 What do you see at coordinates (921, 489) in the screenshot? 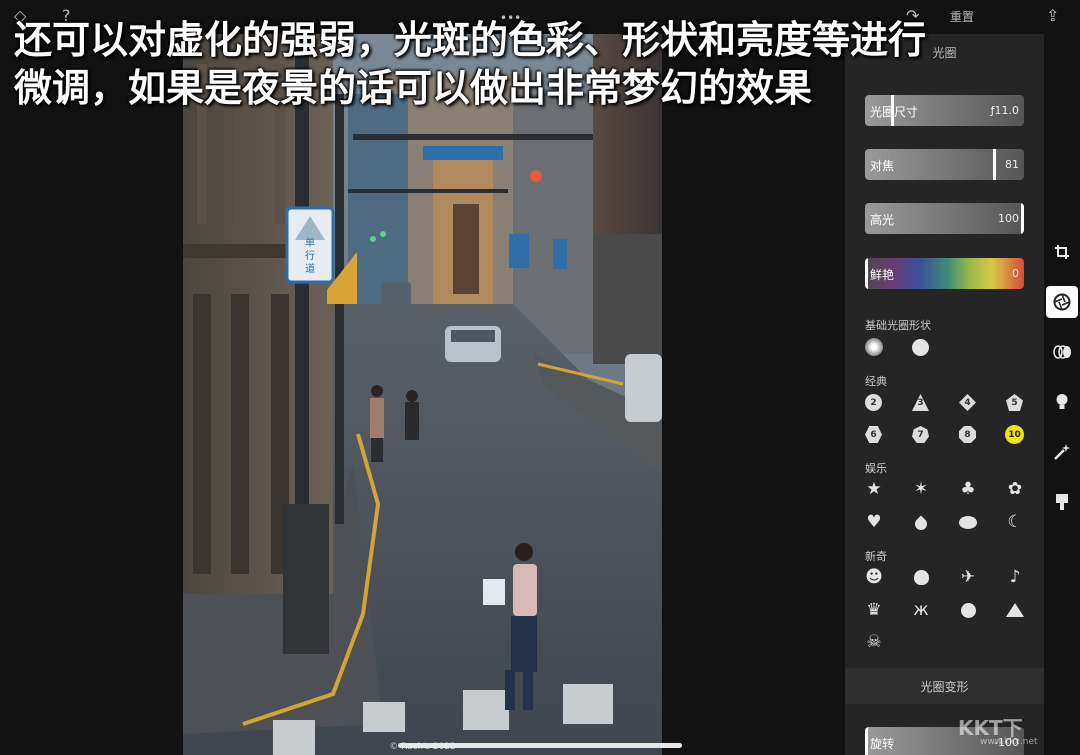
I see `six-point-star-shape-icon: ✶` at bounding box center [921, 489].